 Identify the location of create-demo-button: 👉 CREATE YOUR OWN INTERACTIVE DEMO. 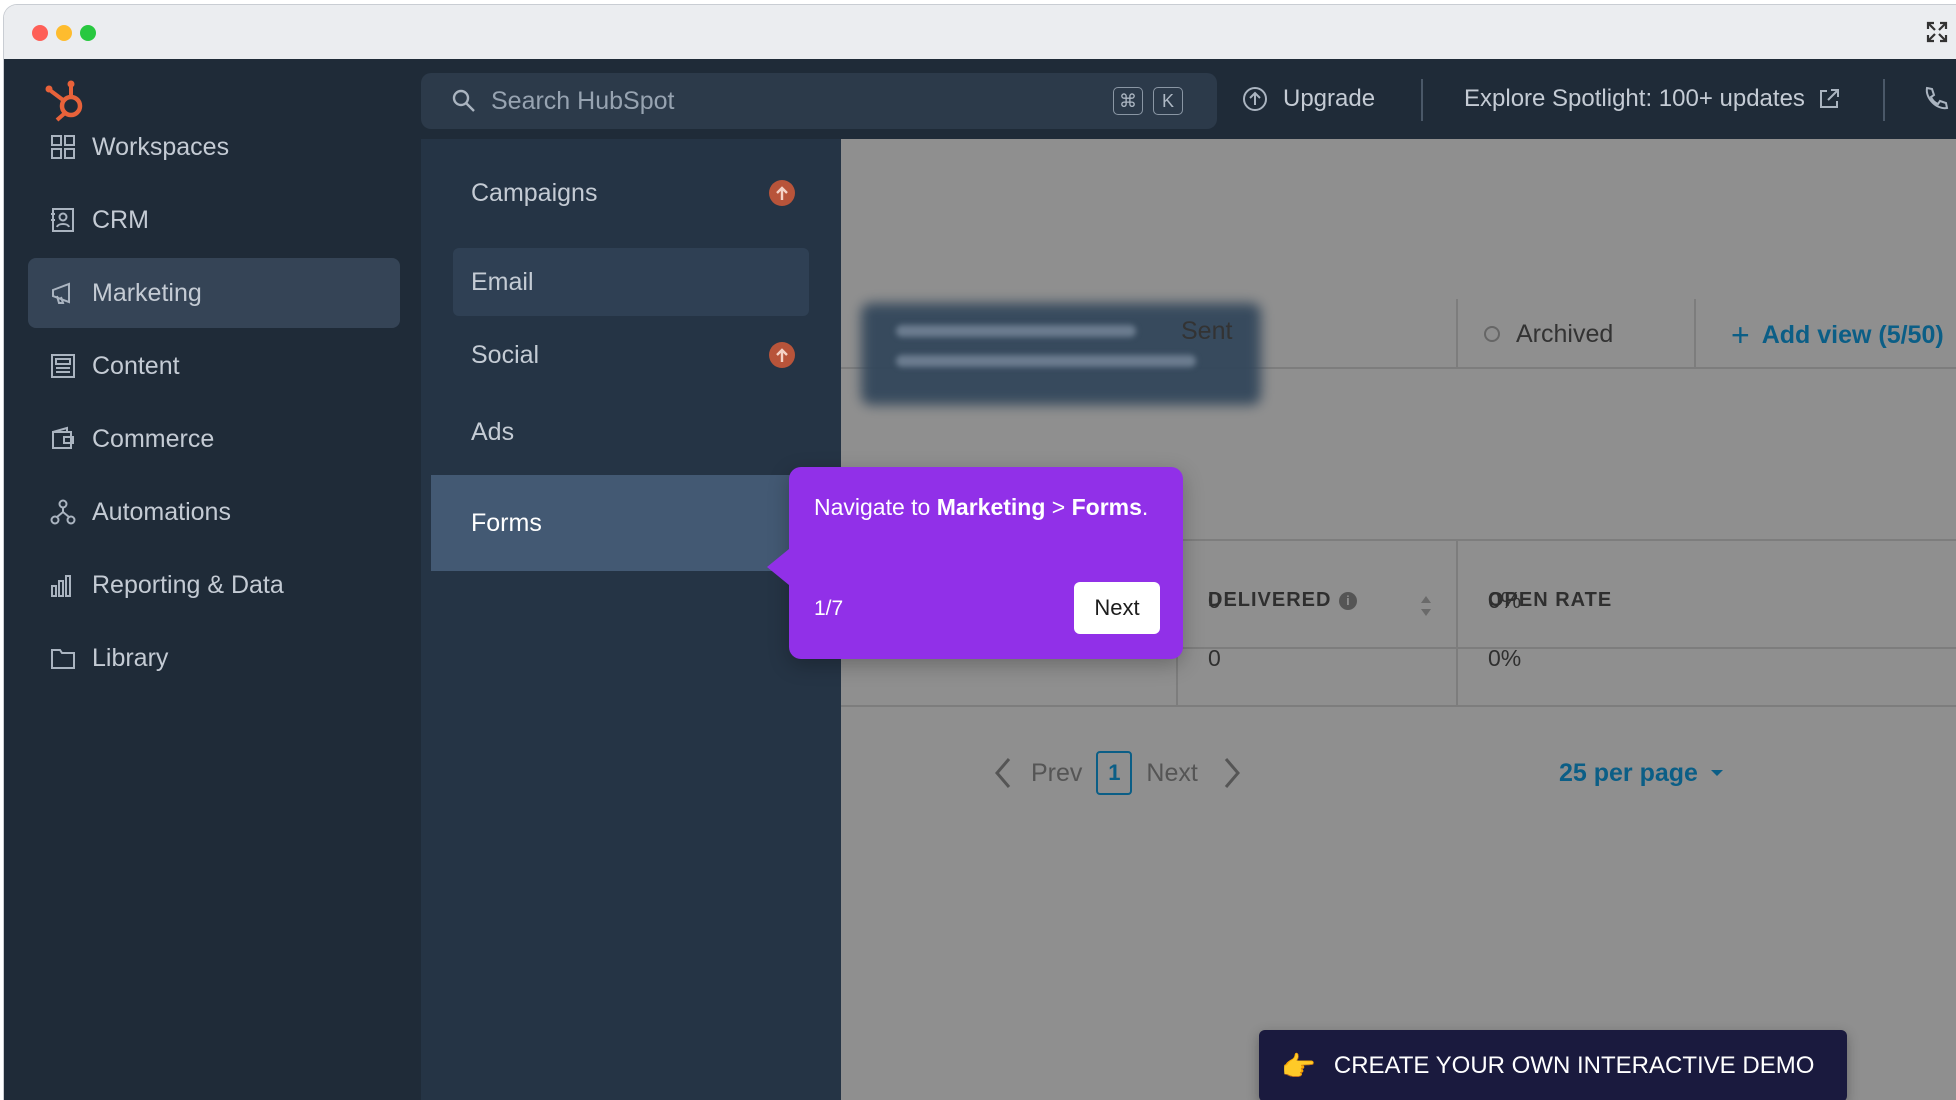
(1553, 1065).